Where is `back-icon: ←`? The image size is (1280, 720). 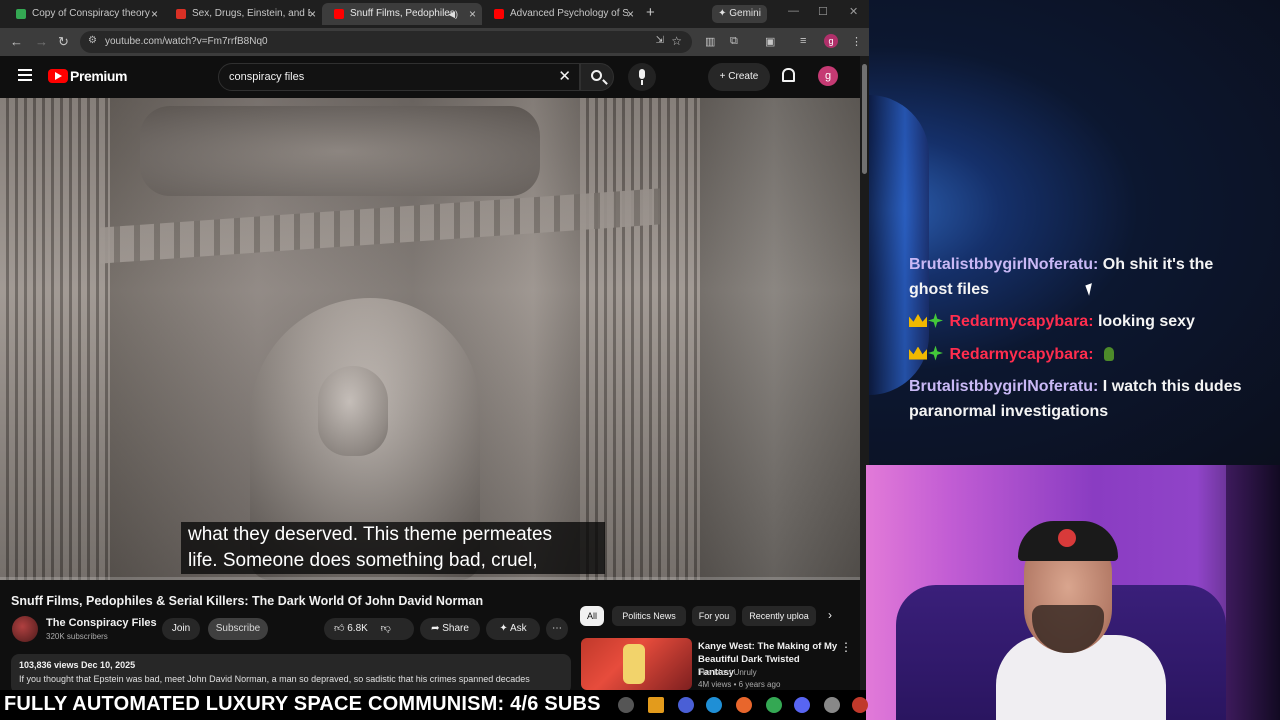
back-icon: ← is located at coordinates (16, 41).